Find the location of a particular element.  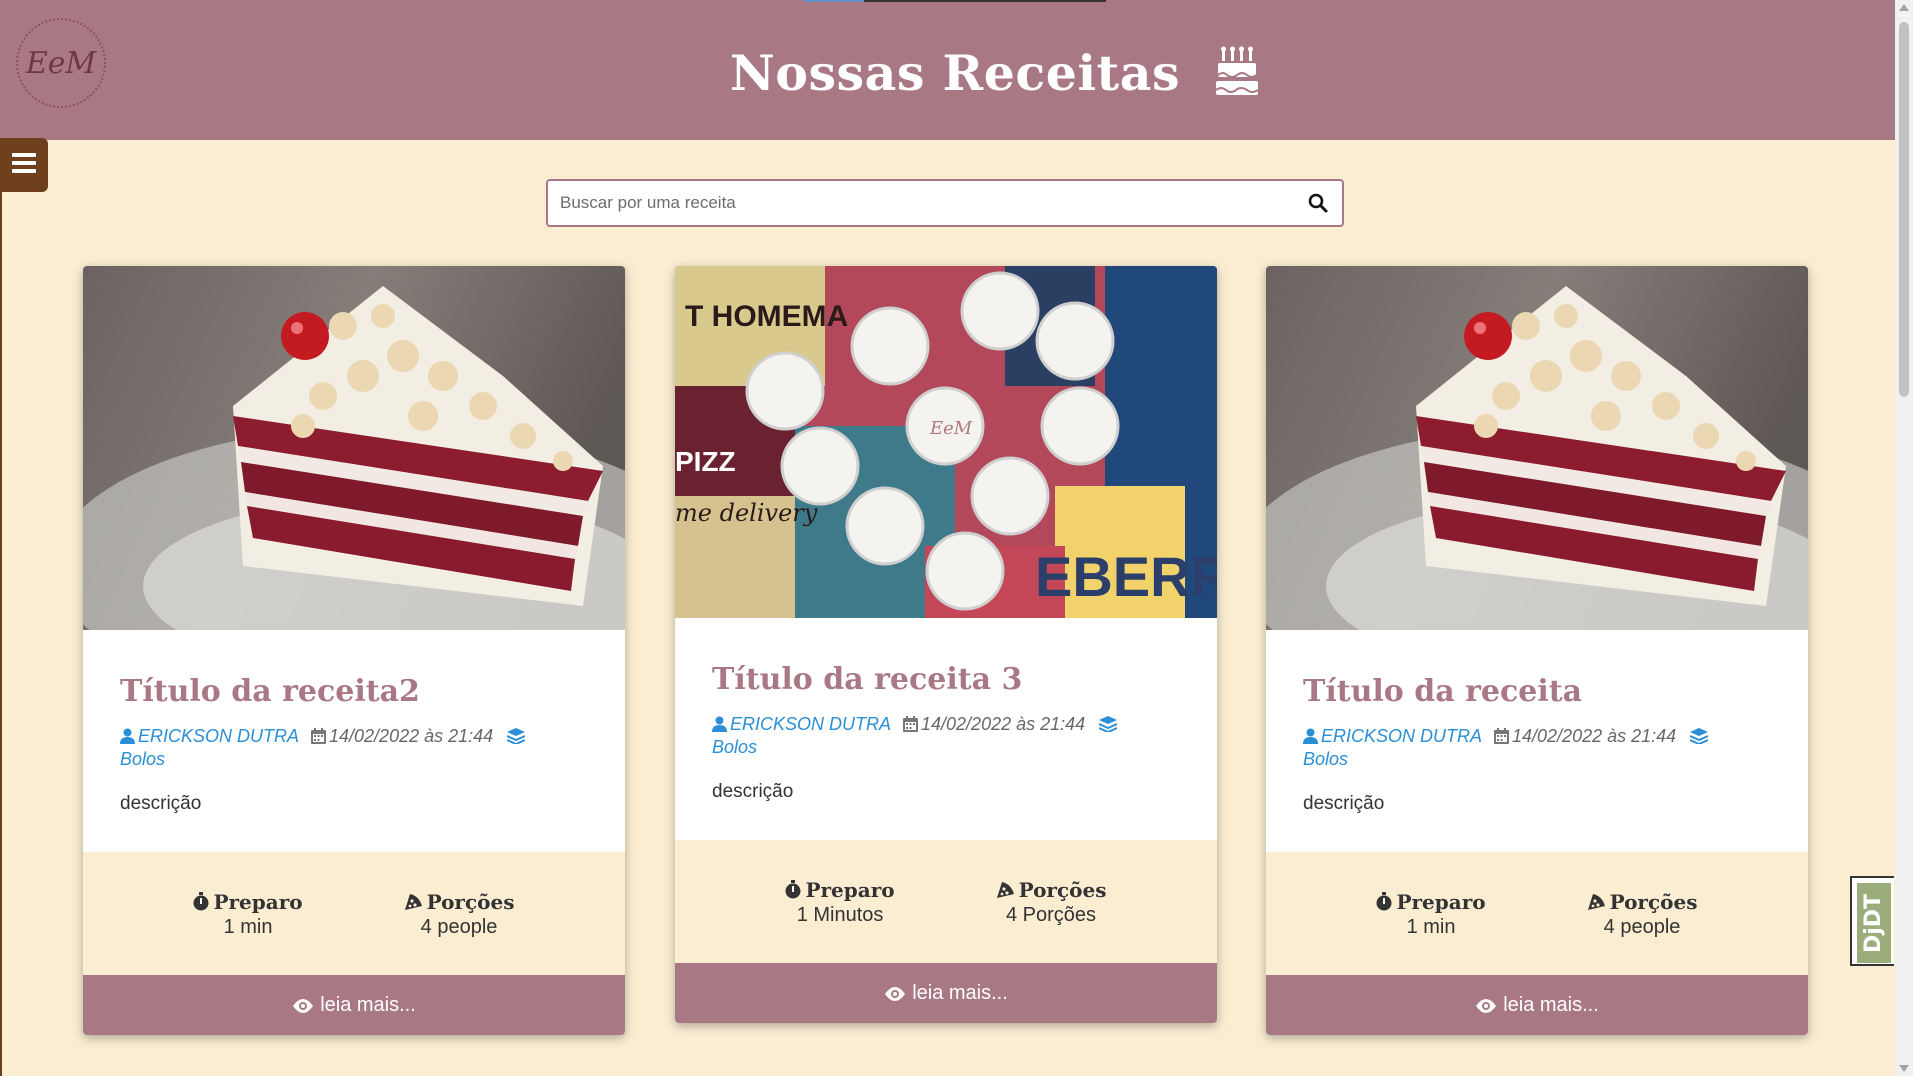

prep-time: Preparo 1 Minutos is located at coordinates (840, 902).